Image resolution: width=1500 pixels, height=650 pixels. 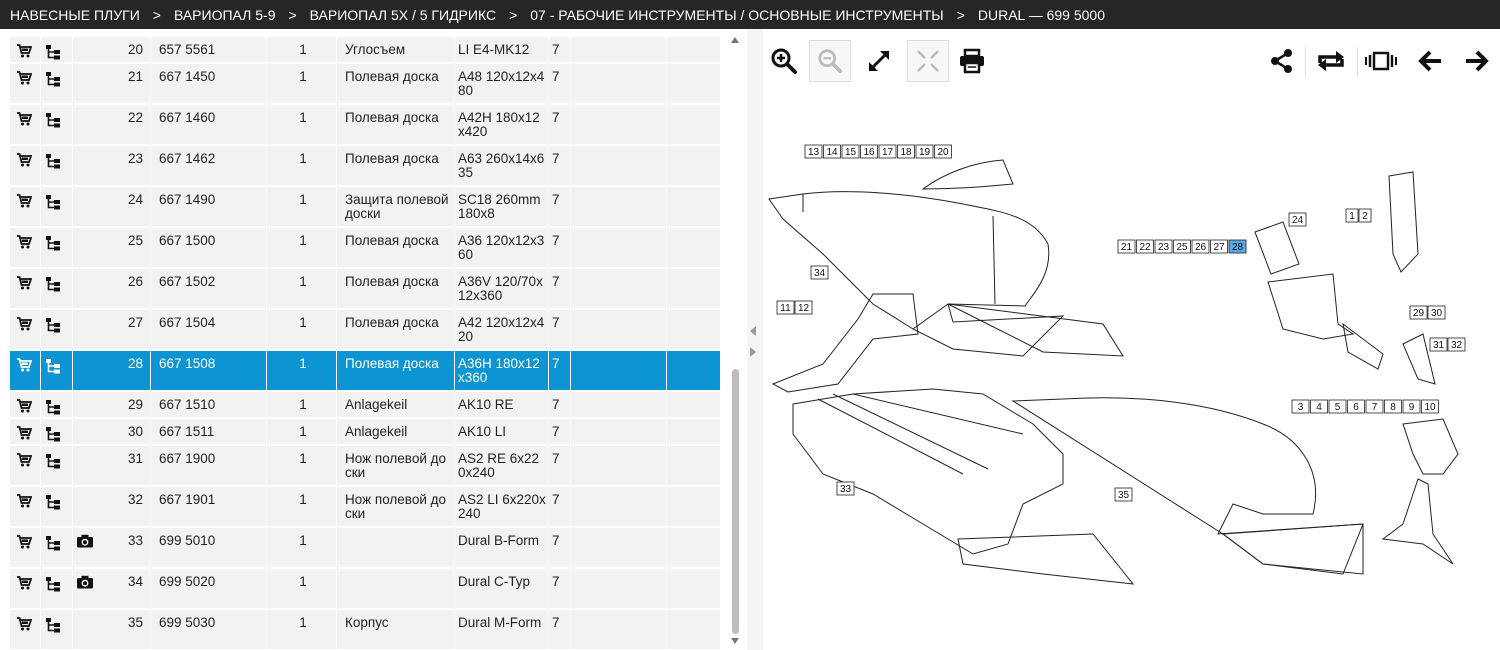 I want to click on callout-9: 9, so click(x=1411, y=406).